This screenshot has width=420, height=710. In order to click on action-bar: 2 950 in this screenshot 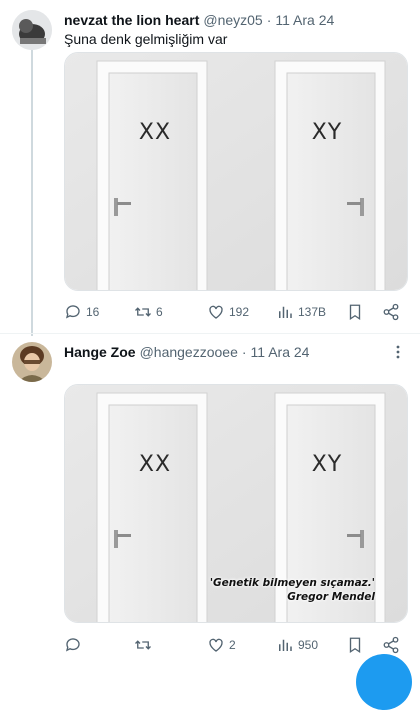, I will do `click(236, 645)`.